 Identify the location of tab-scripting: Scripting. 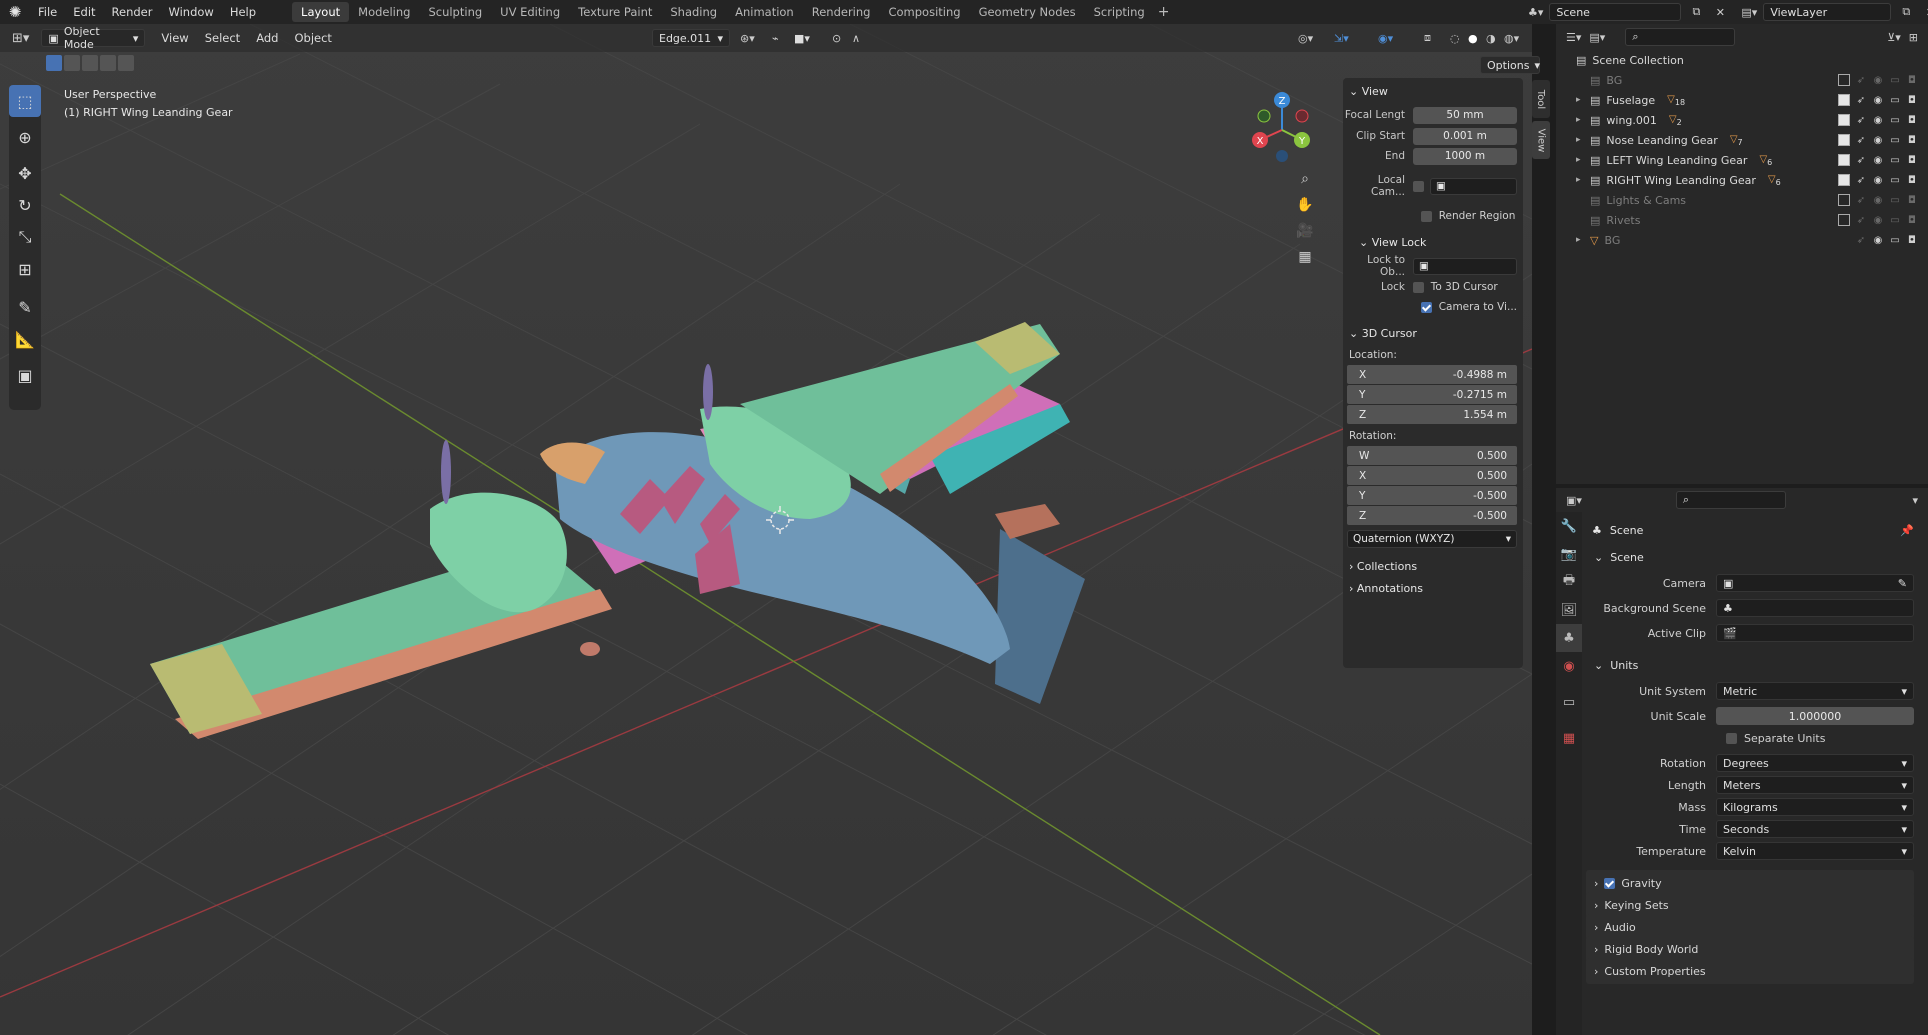
(1119, 12).